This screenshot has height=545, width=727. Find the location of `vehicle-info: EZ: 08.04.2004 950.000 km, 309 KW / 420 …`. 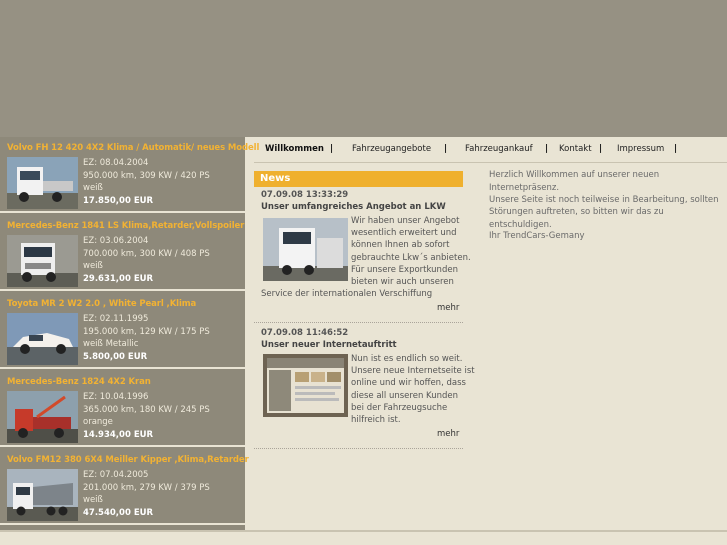

vehicle-info: EZ: 08.04.2004 950.000 km, 309 KW / 420 … is located at coordinates (146, 182).